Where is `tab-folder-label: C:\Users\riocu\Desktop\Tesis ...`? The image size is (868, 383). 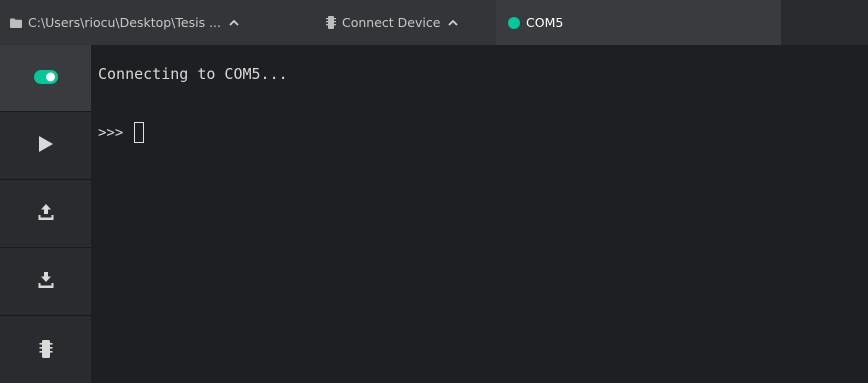
tab-folder-label: C:\Users\riocu\Desktop\Tesis ... is located at coordinates (124, 22).